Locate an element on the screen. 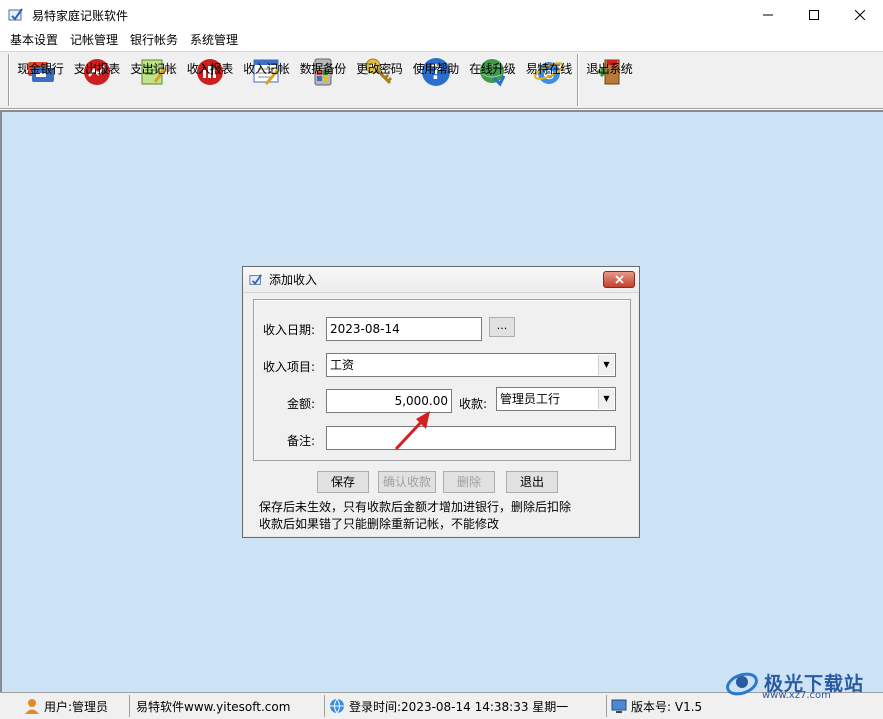 The width and height of the screenshot is (883, 719). toolbar-data-backup: 数据备份 is located at coordinates (323, 80).